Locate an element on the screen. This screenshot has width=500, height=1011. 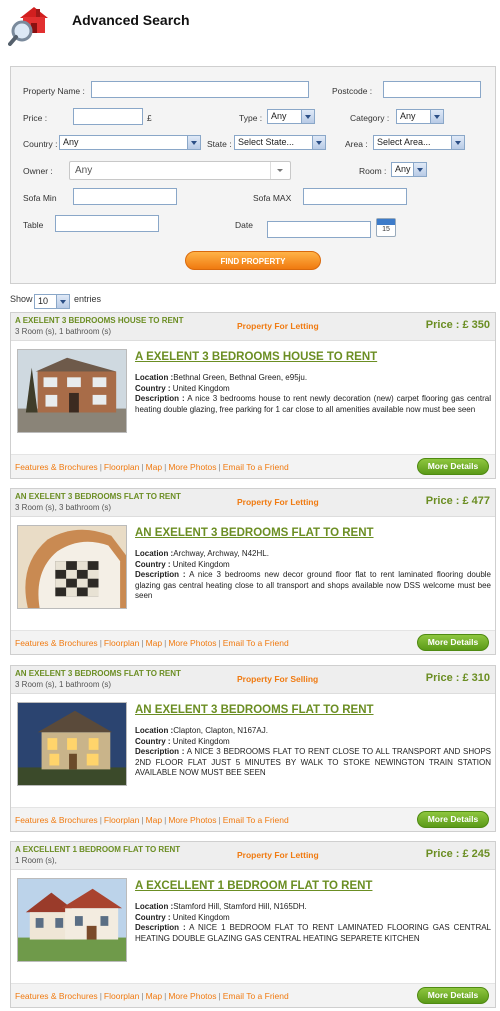
entries-suffix: entries is located at coordinates (88, 299).